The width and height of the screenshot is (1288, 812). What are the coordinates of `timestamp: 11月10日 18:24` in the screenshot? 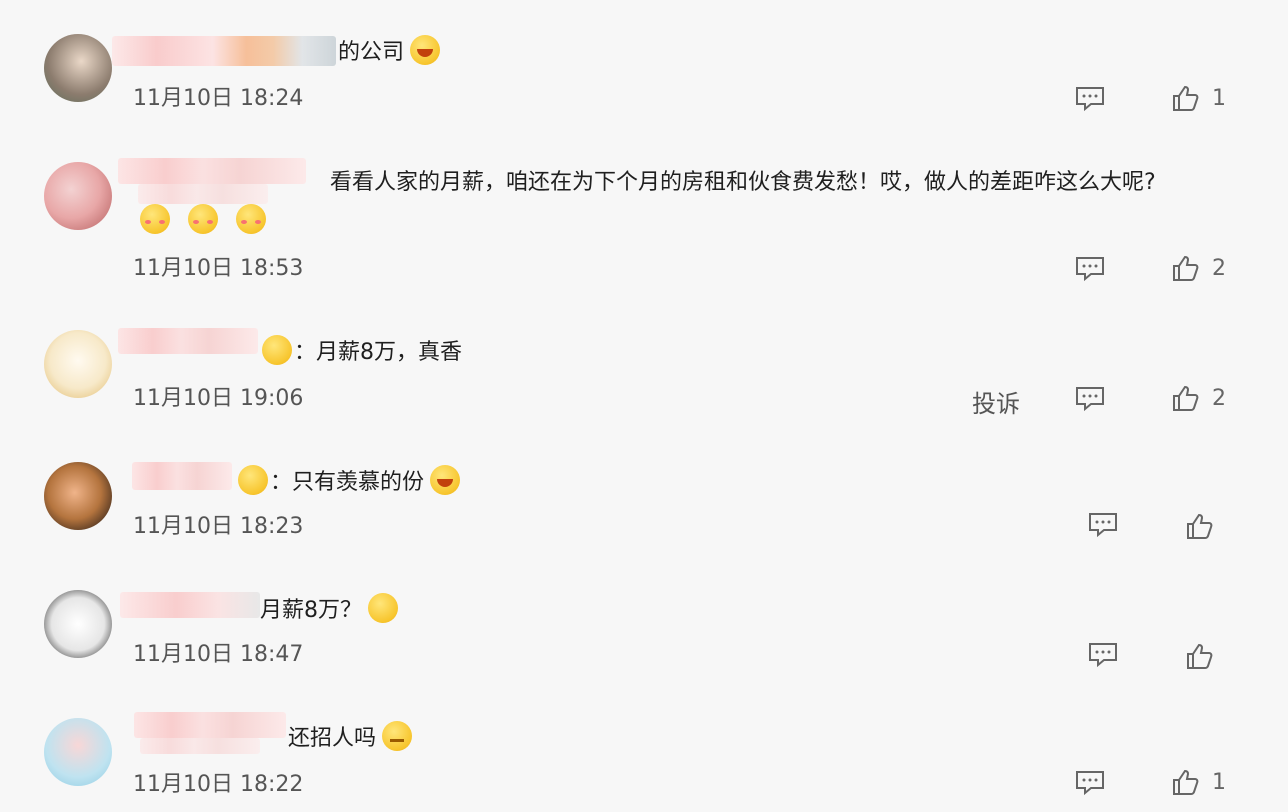 It's located at (218, 98).